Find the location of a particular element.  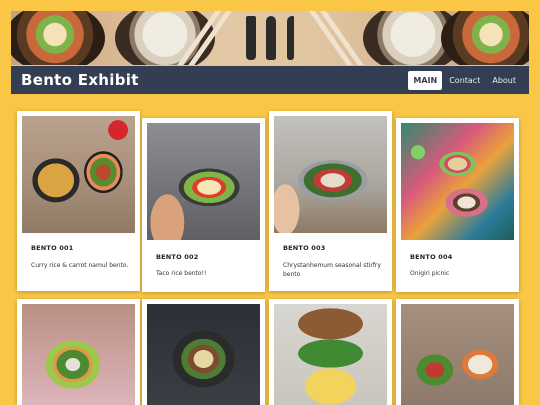

bento-title: BENTO 002 is located at coordinates (177, 257).